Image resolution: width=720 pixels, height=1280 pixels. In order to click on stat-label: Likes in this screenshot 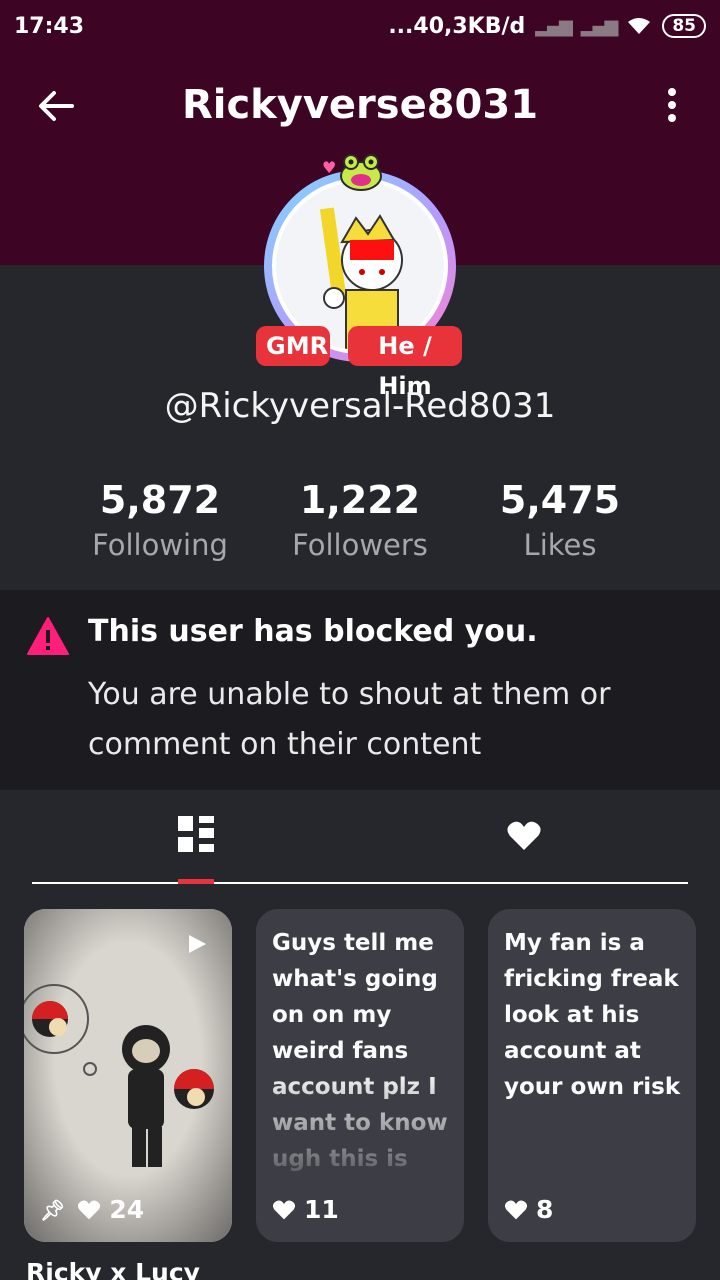, I will do `click(560, 545)`.